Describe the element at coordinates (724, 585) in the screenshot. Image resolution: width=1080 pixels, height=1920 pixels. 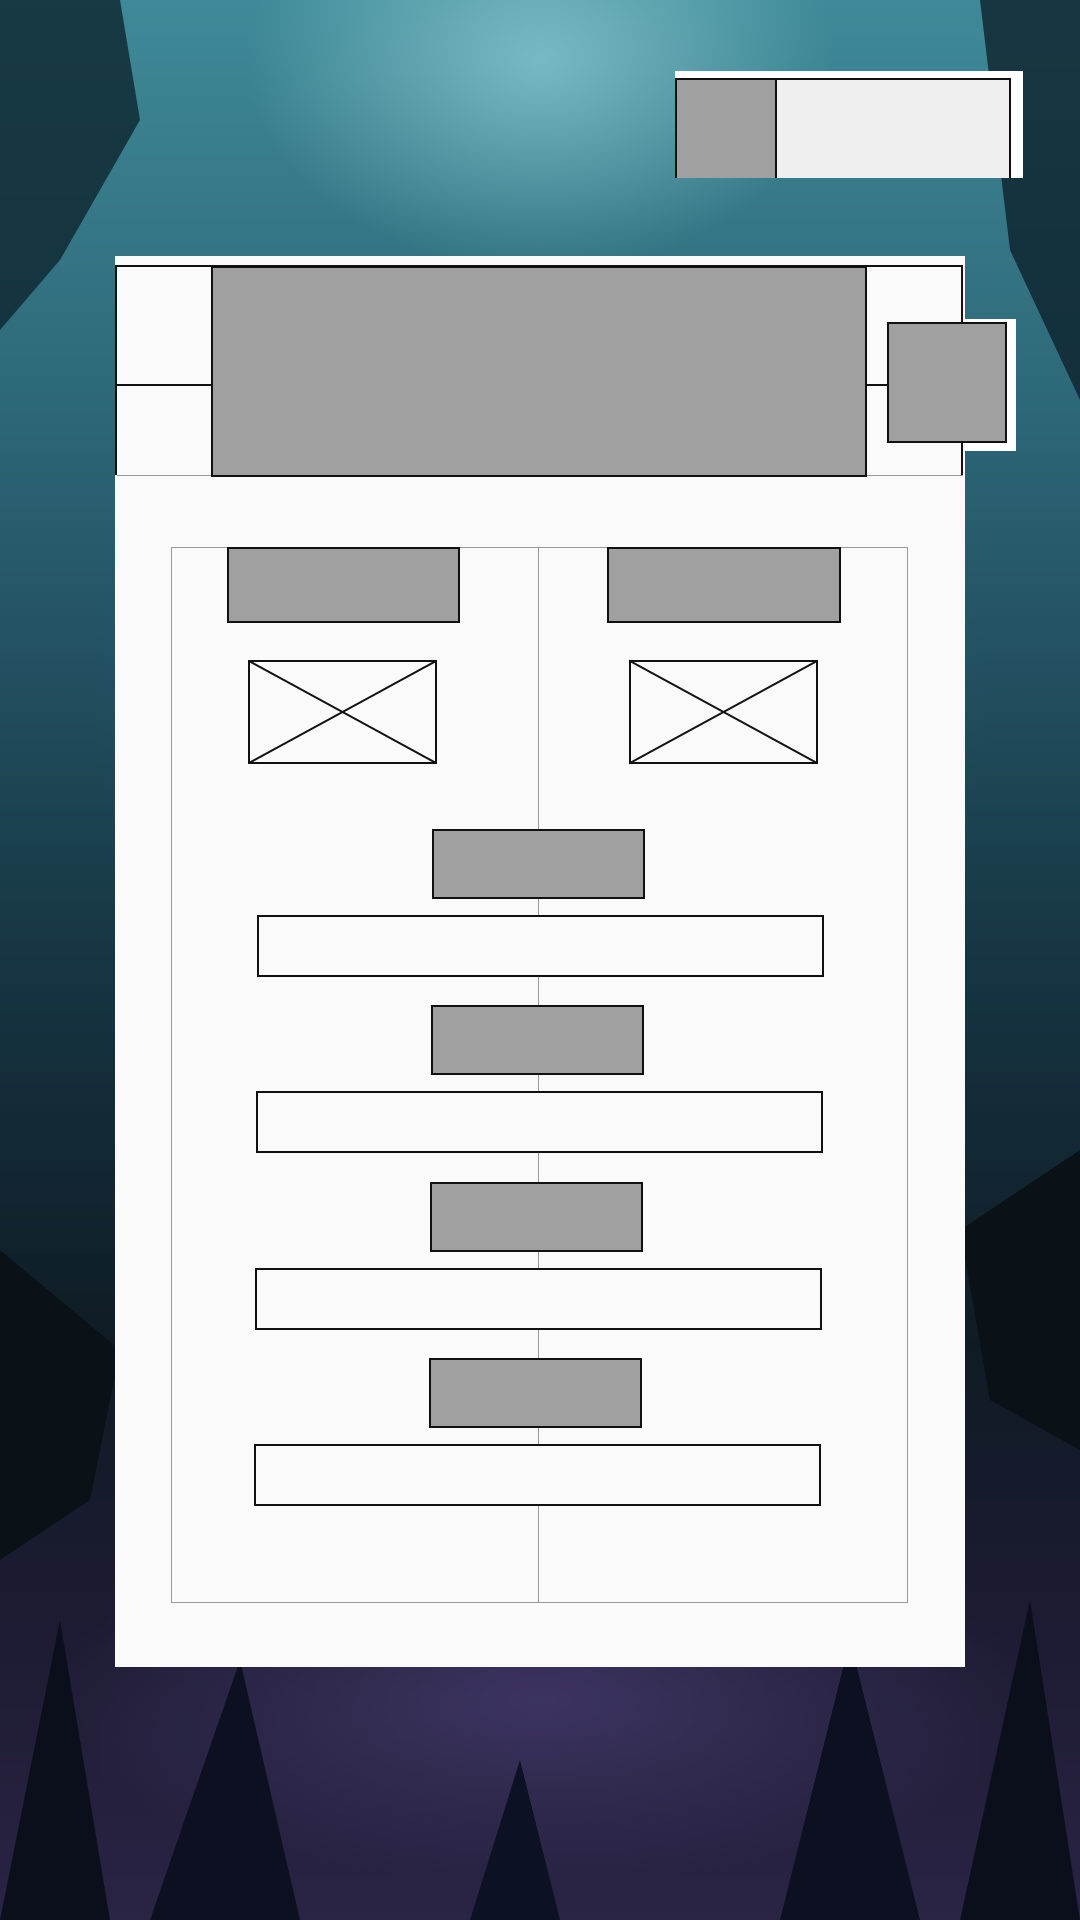
I see `column-header-right` at that location.